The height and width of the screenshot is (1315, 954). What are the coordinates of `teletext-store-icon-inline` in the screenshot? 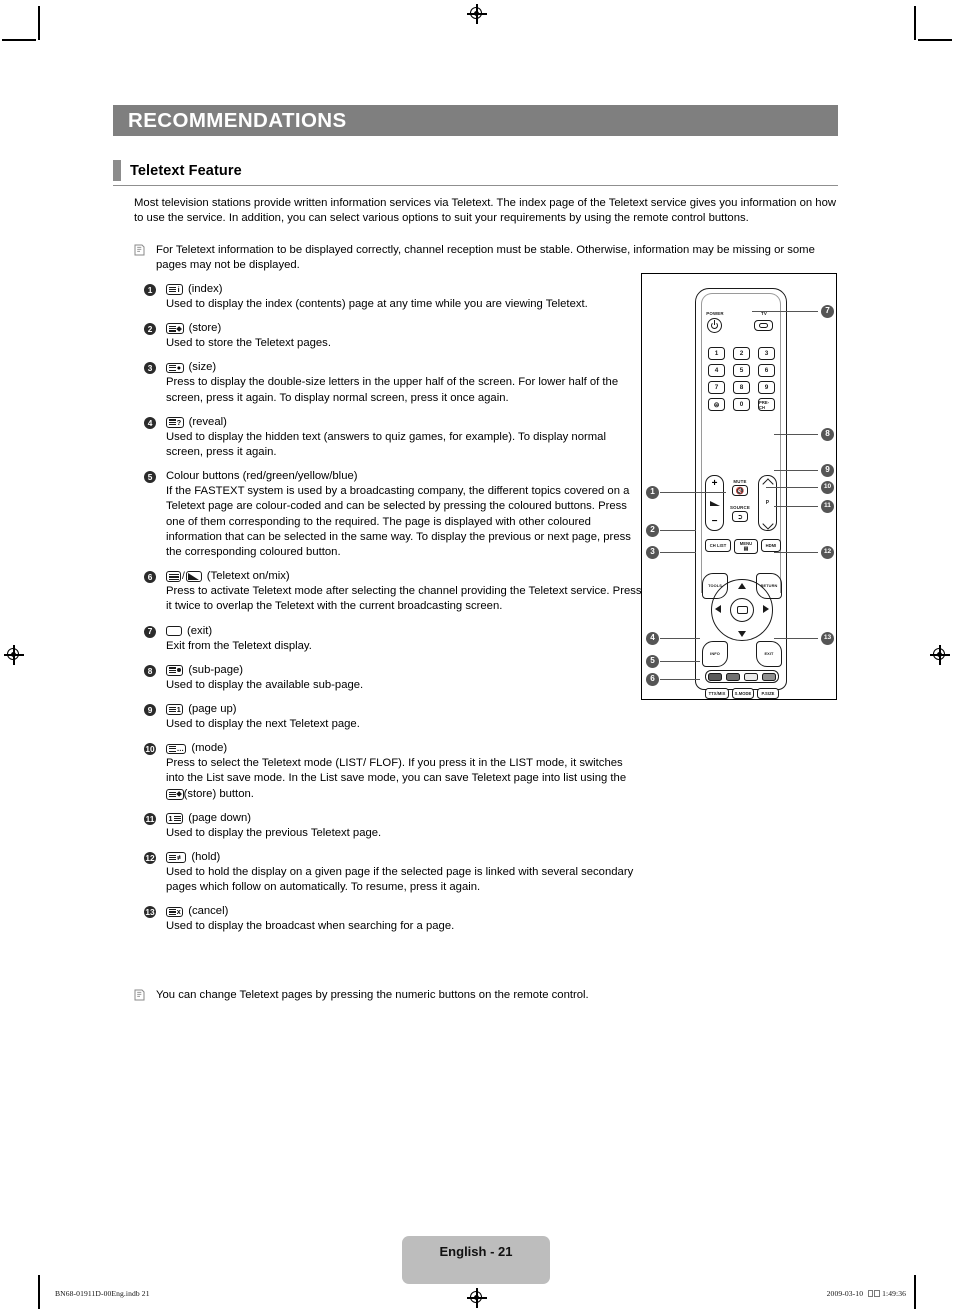 It's located at (175, 794).